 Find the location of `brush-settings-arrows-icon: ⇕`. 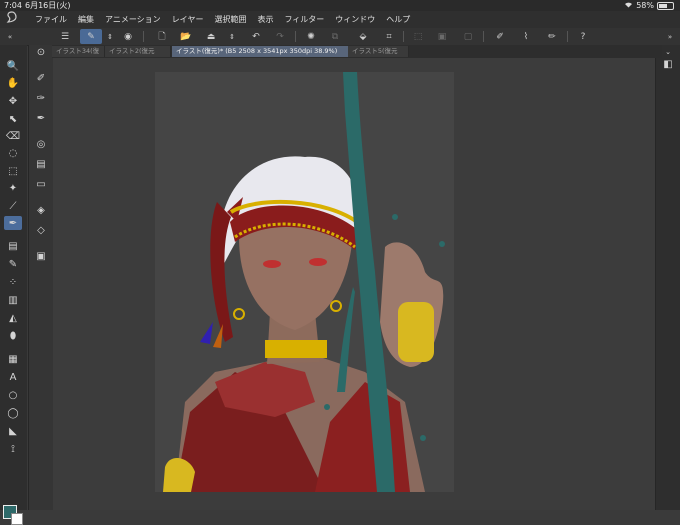

brush-settings-arrows-icon: ⇕ is located at coordinates (110, 36).